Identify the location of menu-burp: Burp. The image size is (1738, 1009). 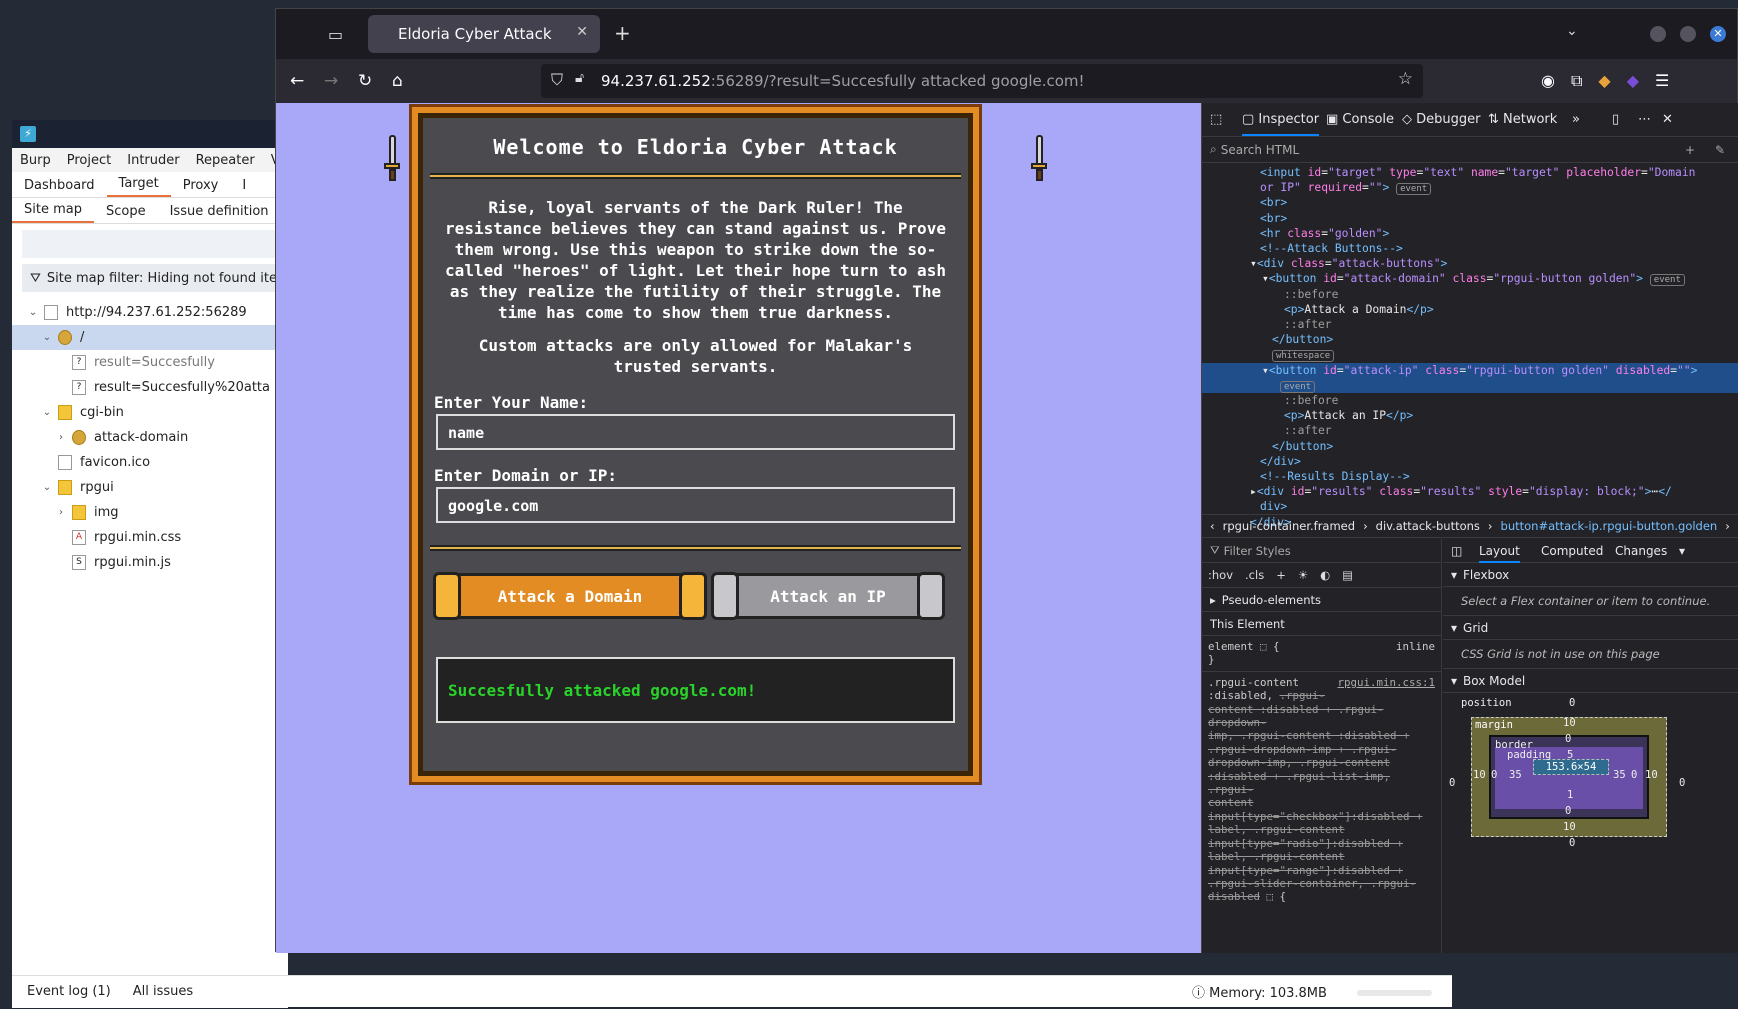
(35, 160).